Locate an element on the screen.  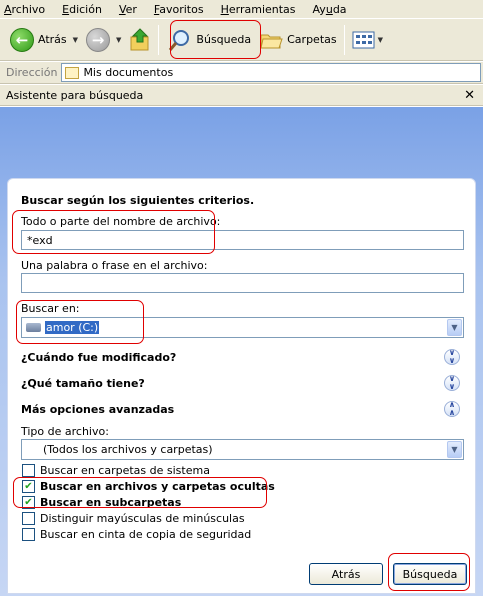
views-dropdown-icon: ▼ is located at coordinates (380, 40).